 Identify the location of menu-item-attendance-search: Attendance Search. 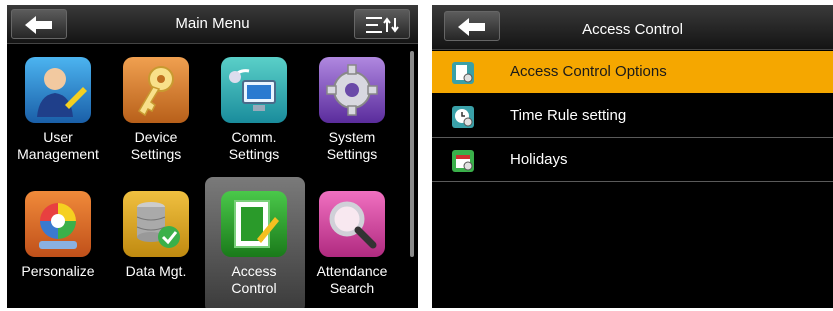
(352, 249).